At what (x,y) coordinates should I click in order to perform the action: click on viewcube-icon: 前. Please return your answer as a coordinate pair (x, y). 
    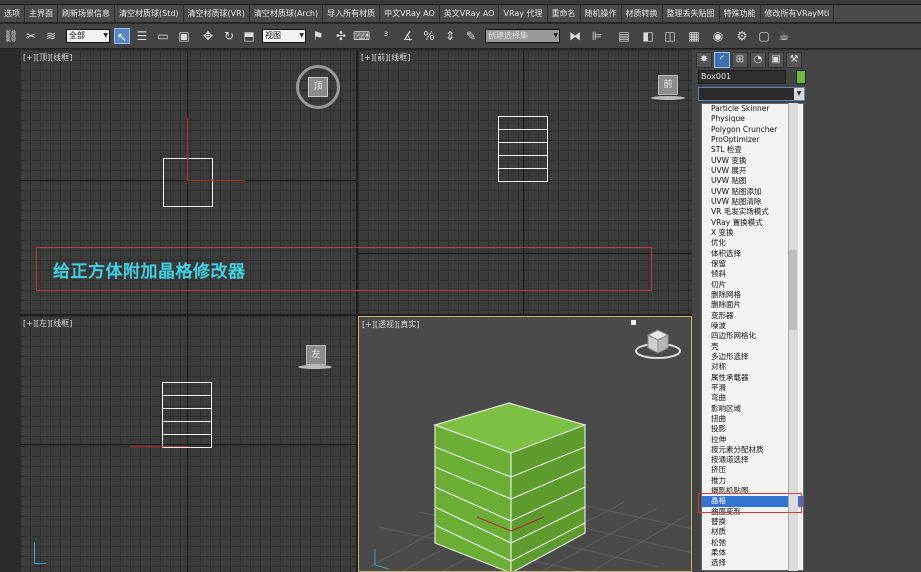
    Looking at the image, I should click on (668, 85).